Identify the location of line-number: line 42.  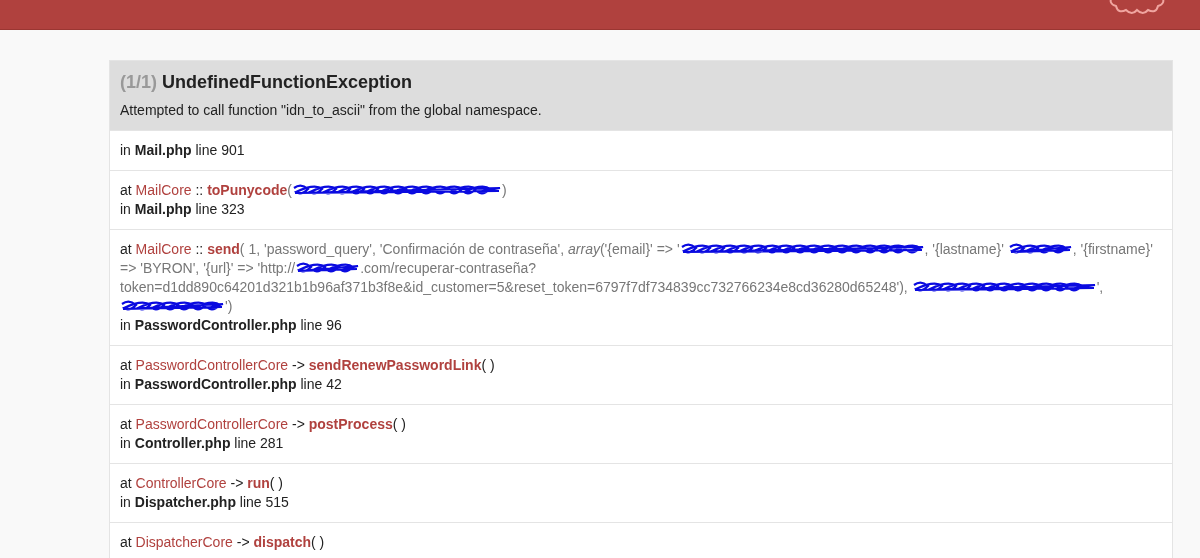
(321, 384).